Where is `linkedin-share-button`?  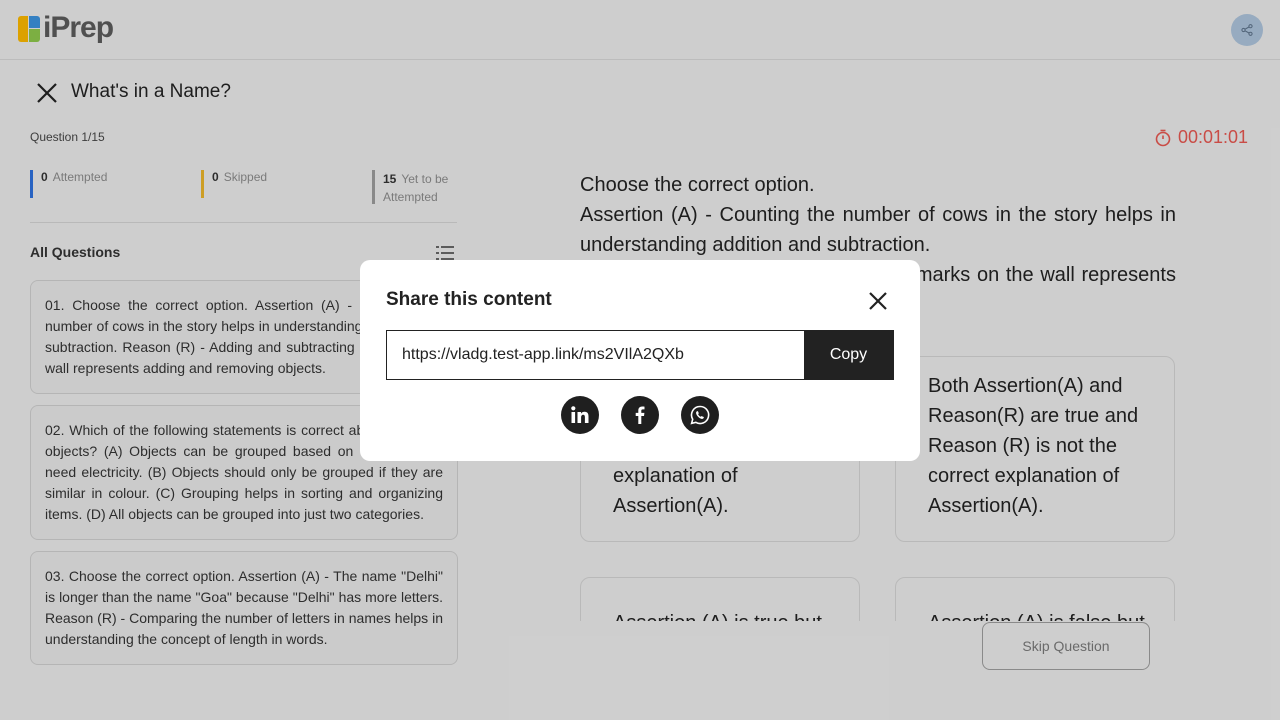
linkedin-share-button is located at coordinates (580, 415).